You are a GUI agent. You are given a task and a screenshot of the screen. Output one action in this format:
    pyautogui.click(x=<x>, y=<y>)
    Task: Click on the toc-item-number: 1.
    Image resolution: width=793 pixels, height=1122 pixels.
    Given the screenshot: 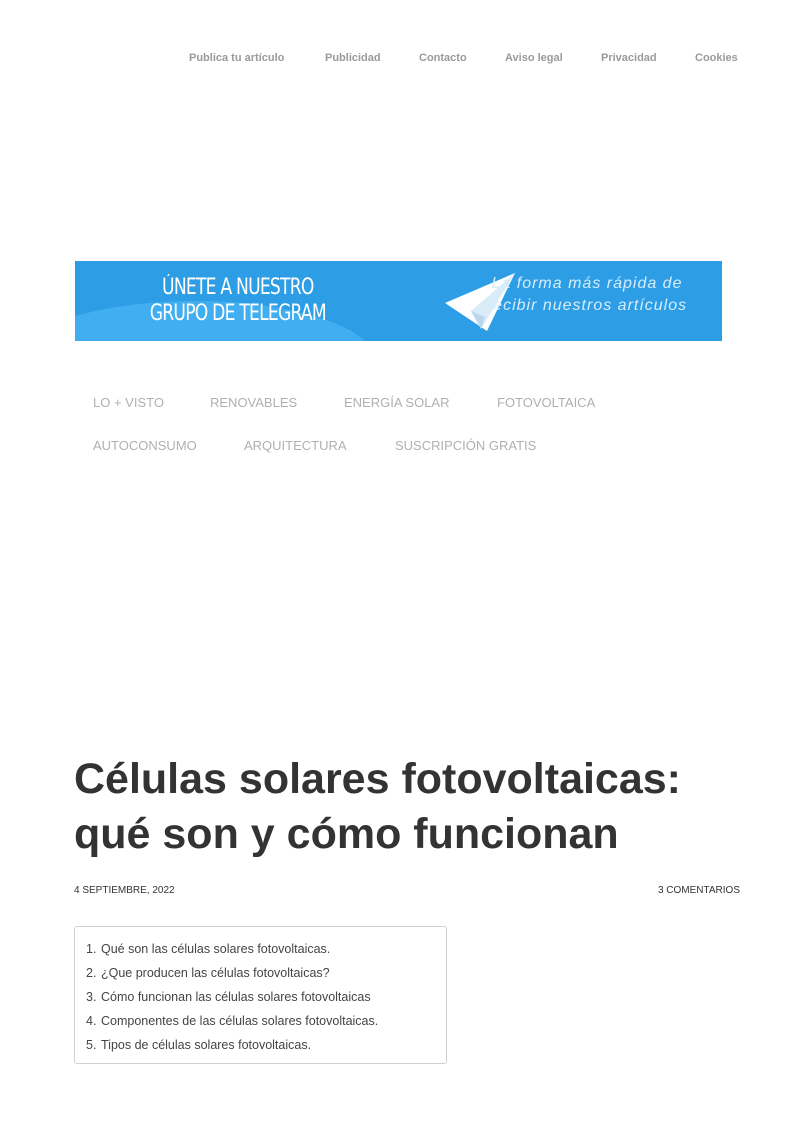 What is the action you would take?
    pyautogui.click(x=91, y=949)
    